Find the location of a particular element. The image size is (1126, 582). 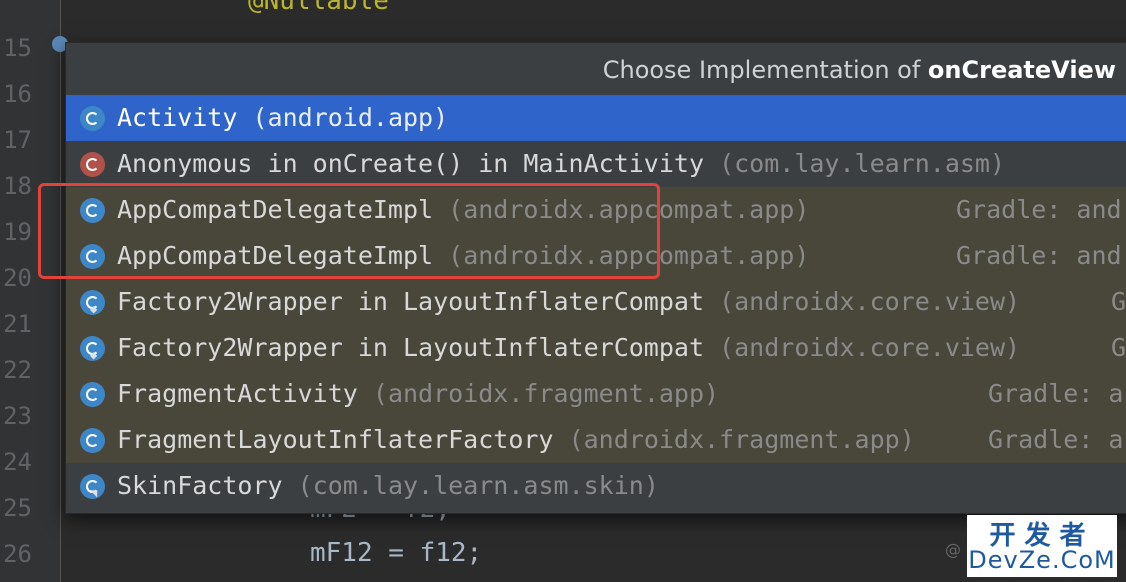

item-name: FragmentActivity is located at coordinates (237, 393).